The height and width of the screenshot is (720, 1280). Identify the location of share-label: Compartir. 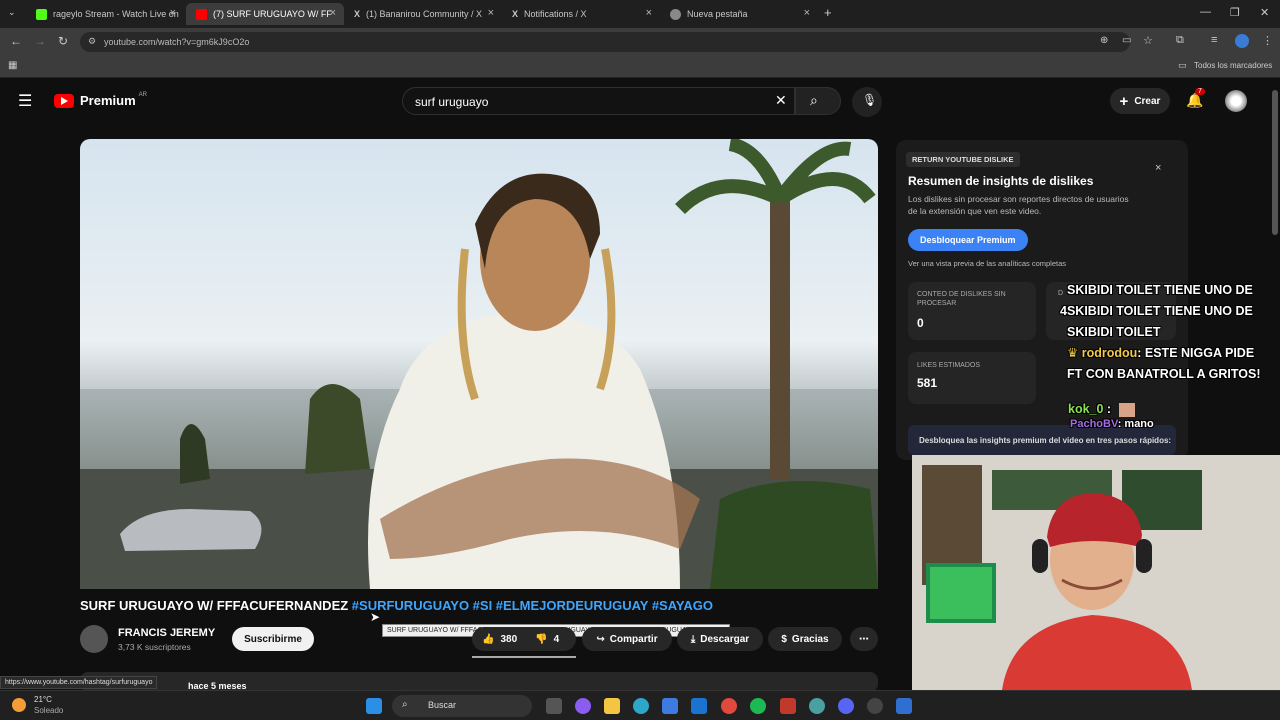
(633, 639).